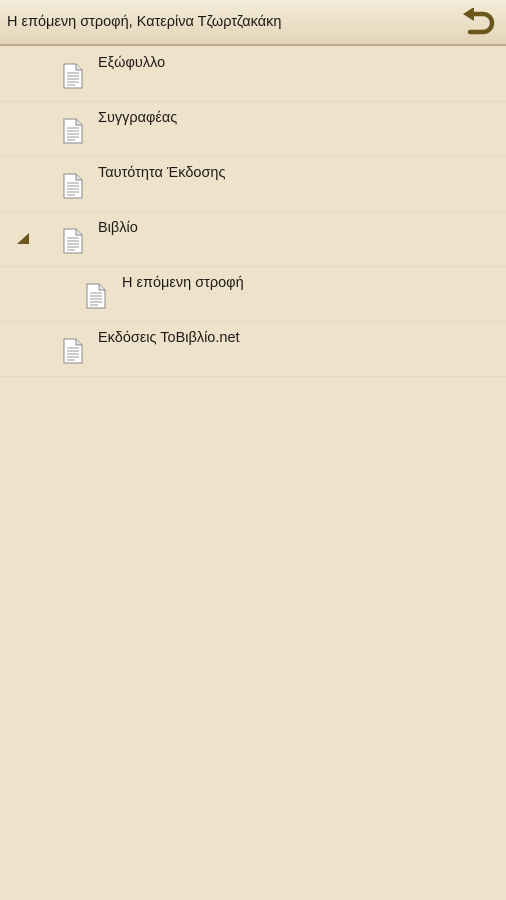  I want to click on expanded-triangle-icon, so click(23, 238).